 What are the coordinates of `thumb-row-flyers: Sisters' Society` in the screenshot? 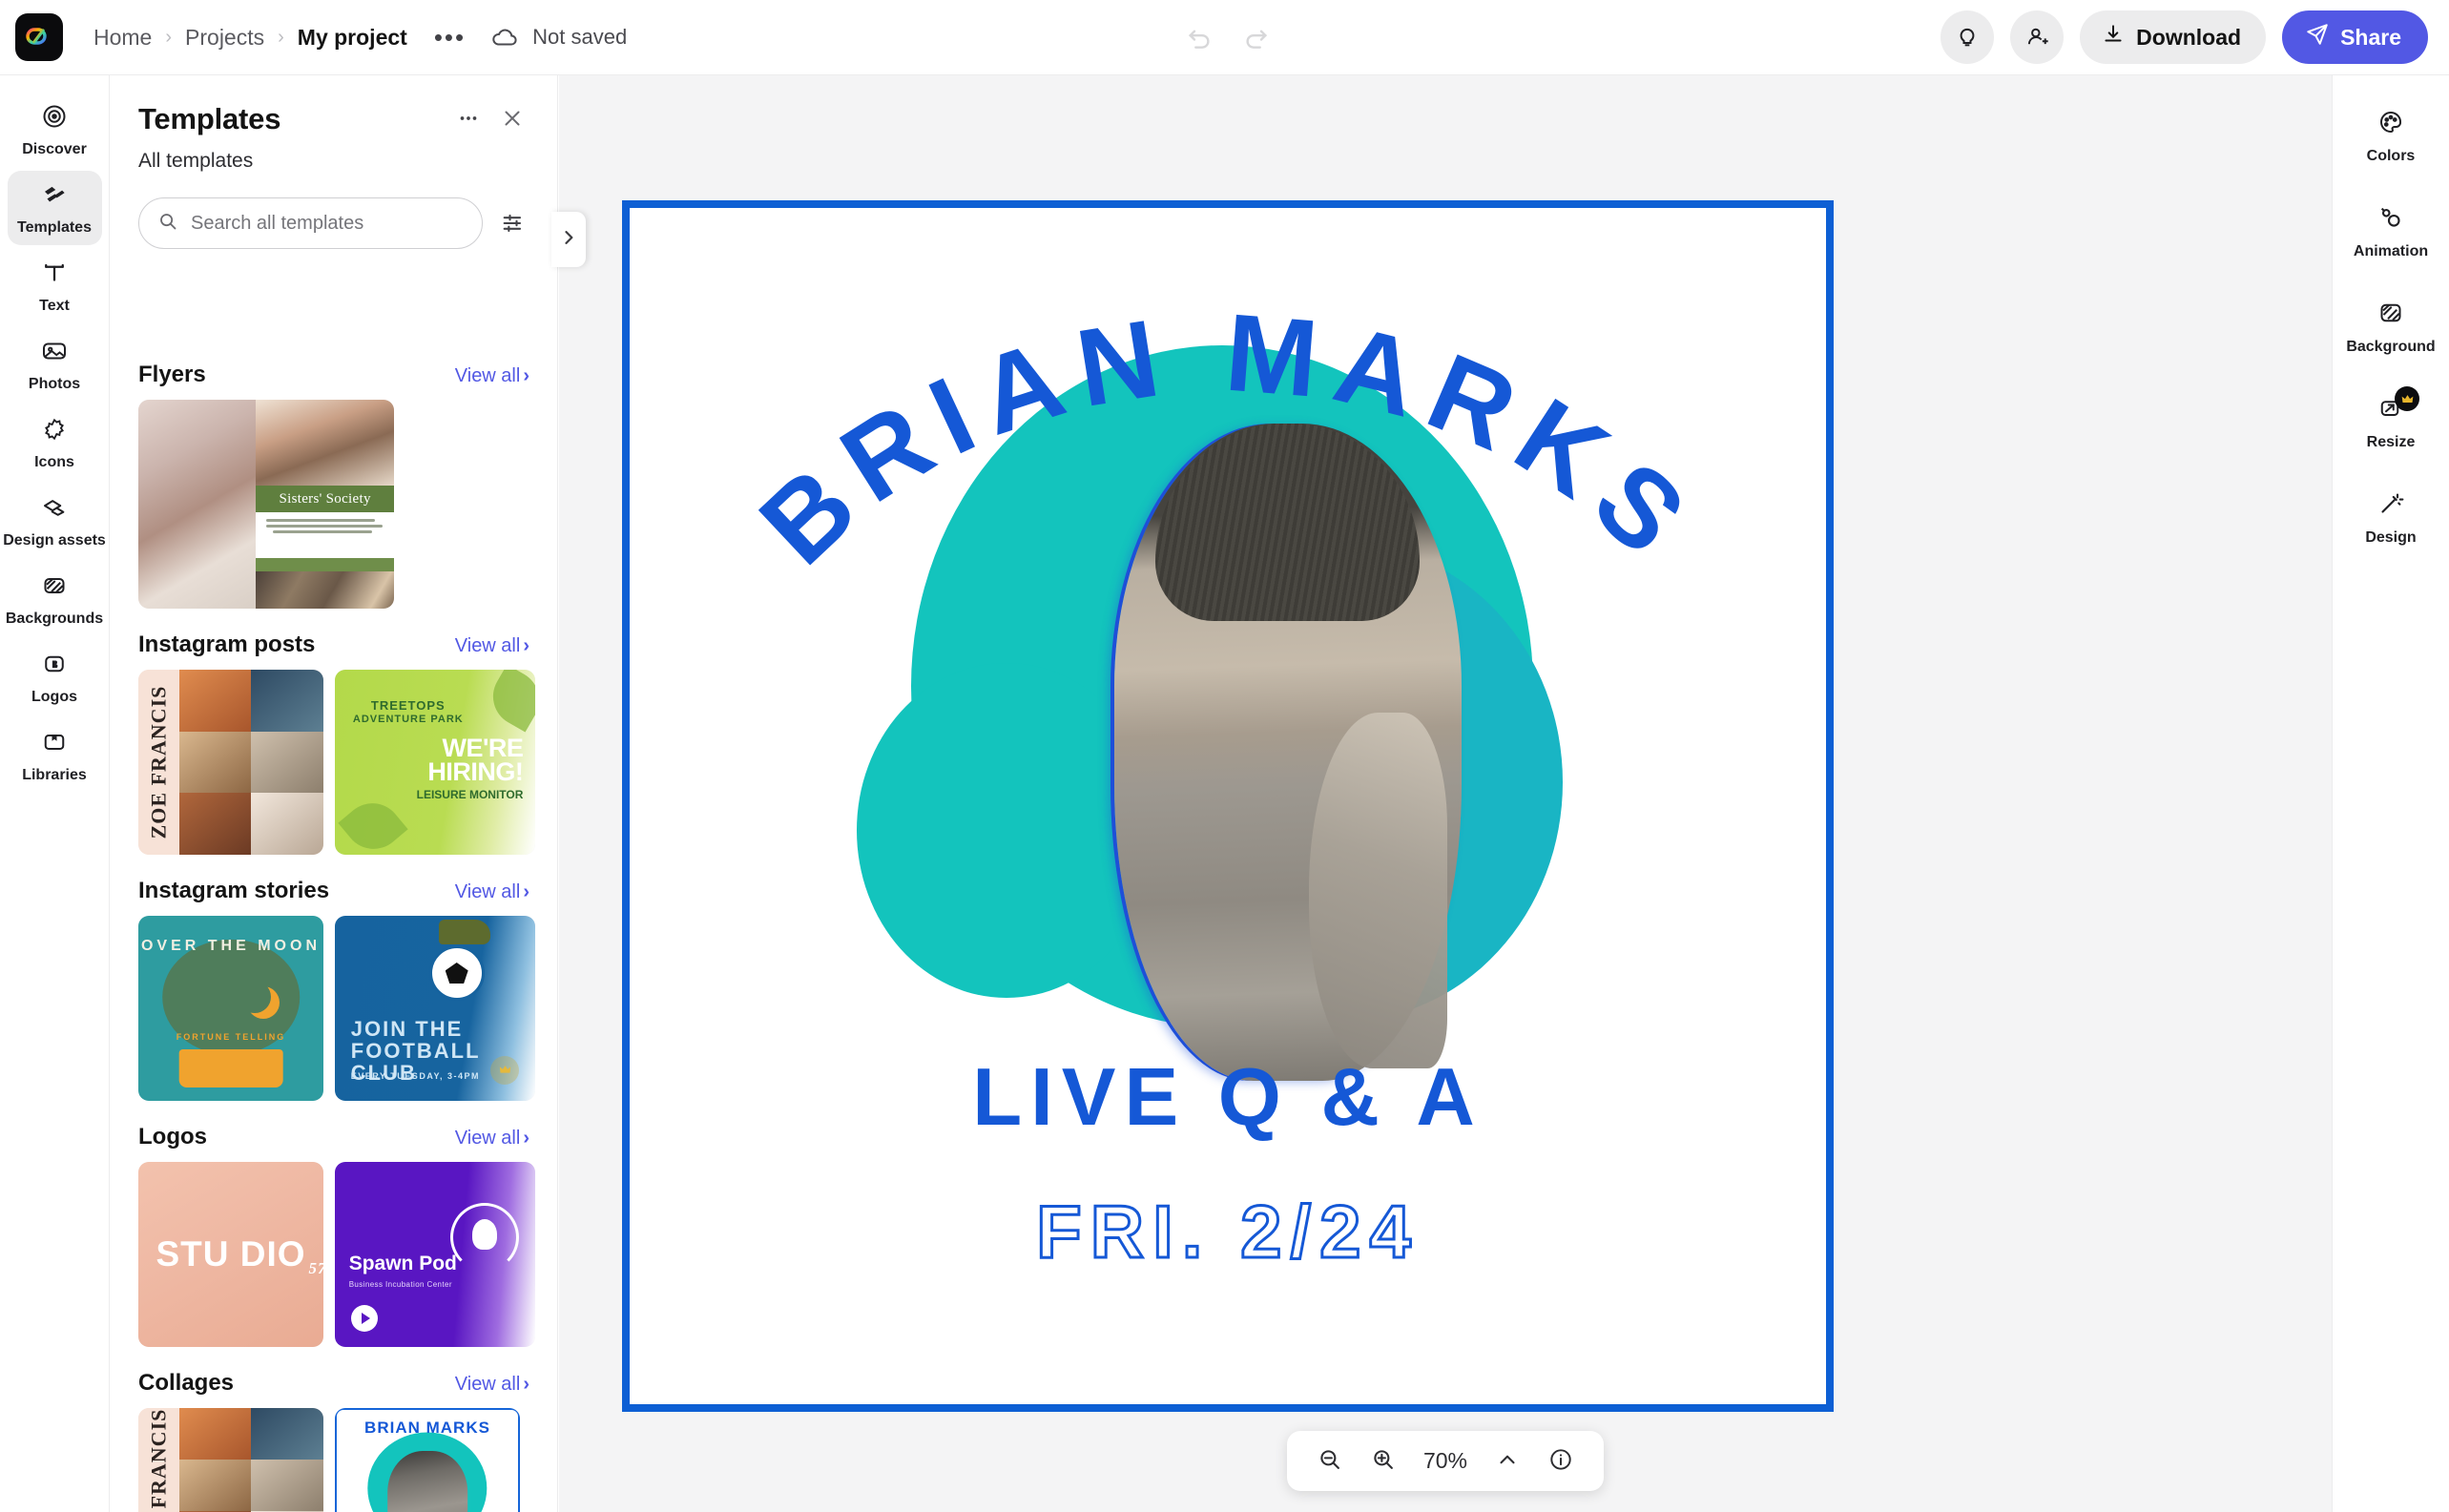 It's located at (333, 505).